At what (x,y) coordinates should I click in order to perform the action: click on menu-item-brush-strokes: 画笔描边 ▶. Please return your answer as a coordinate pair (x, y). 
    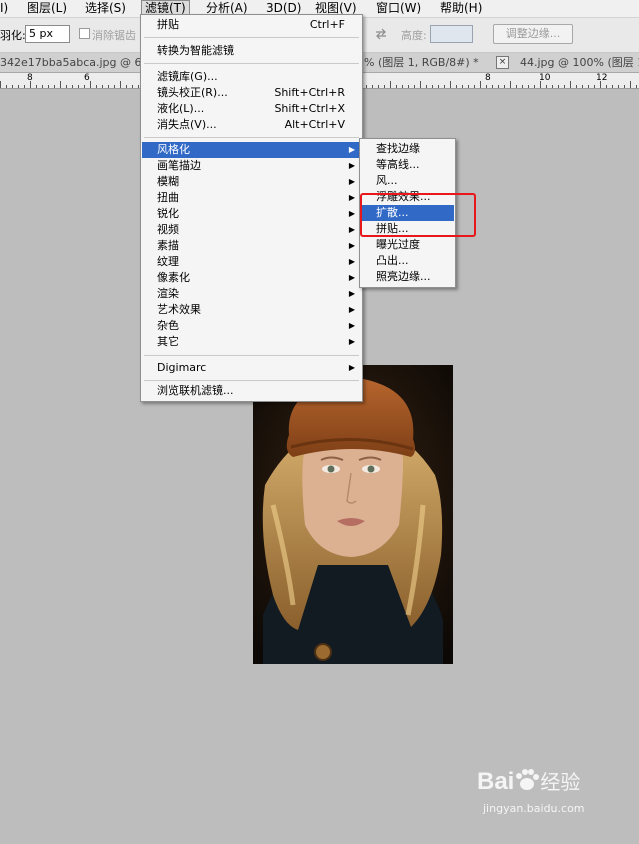
    Looking at the image, I should click on (251, 166).